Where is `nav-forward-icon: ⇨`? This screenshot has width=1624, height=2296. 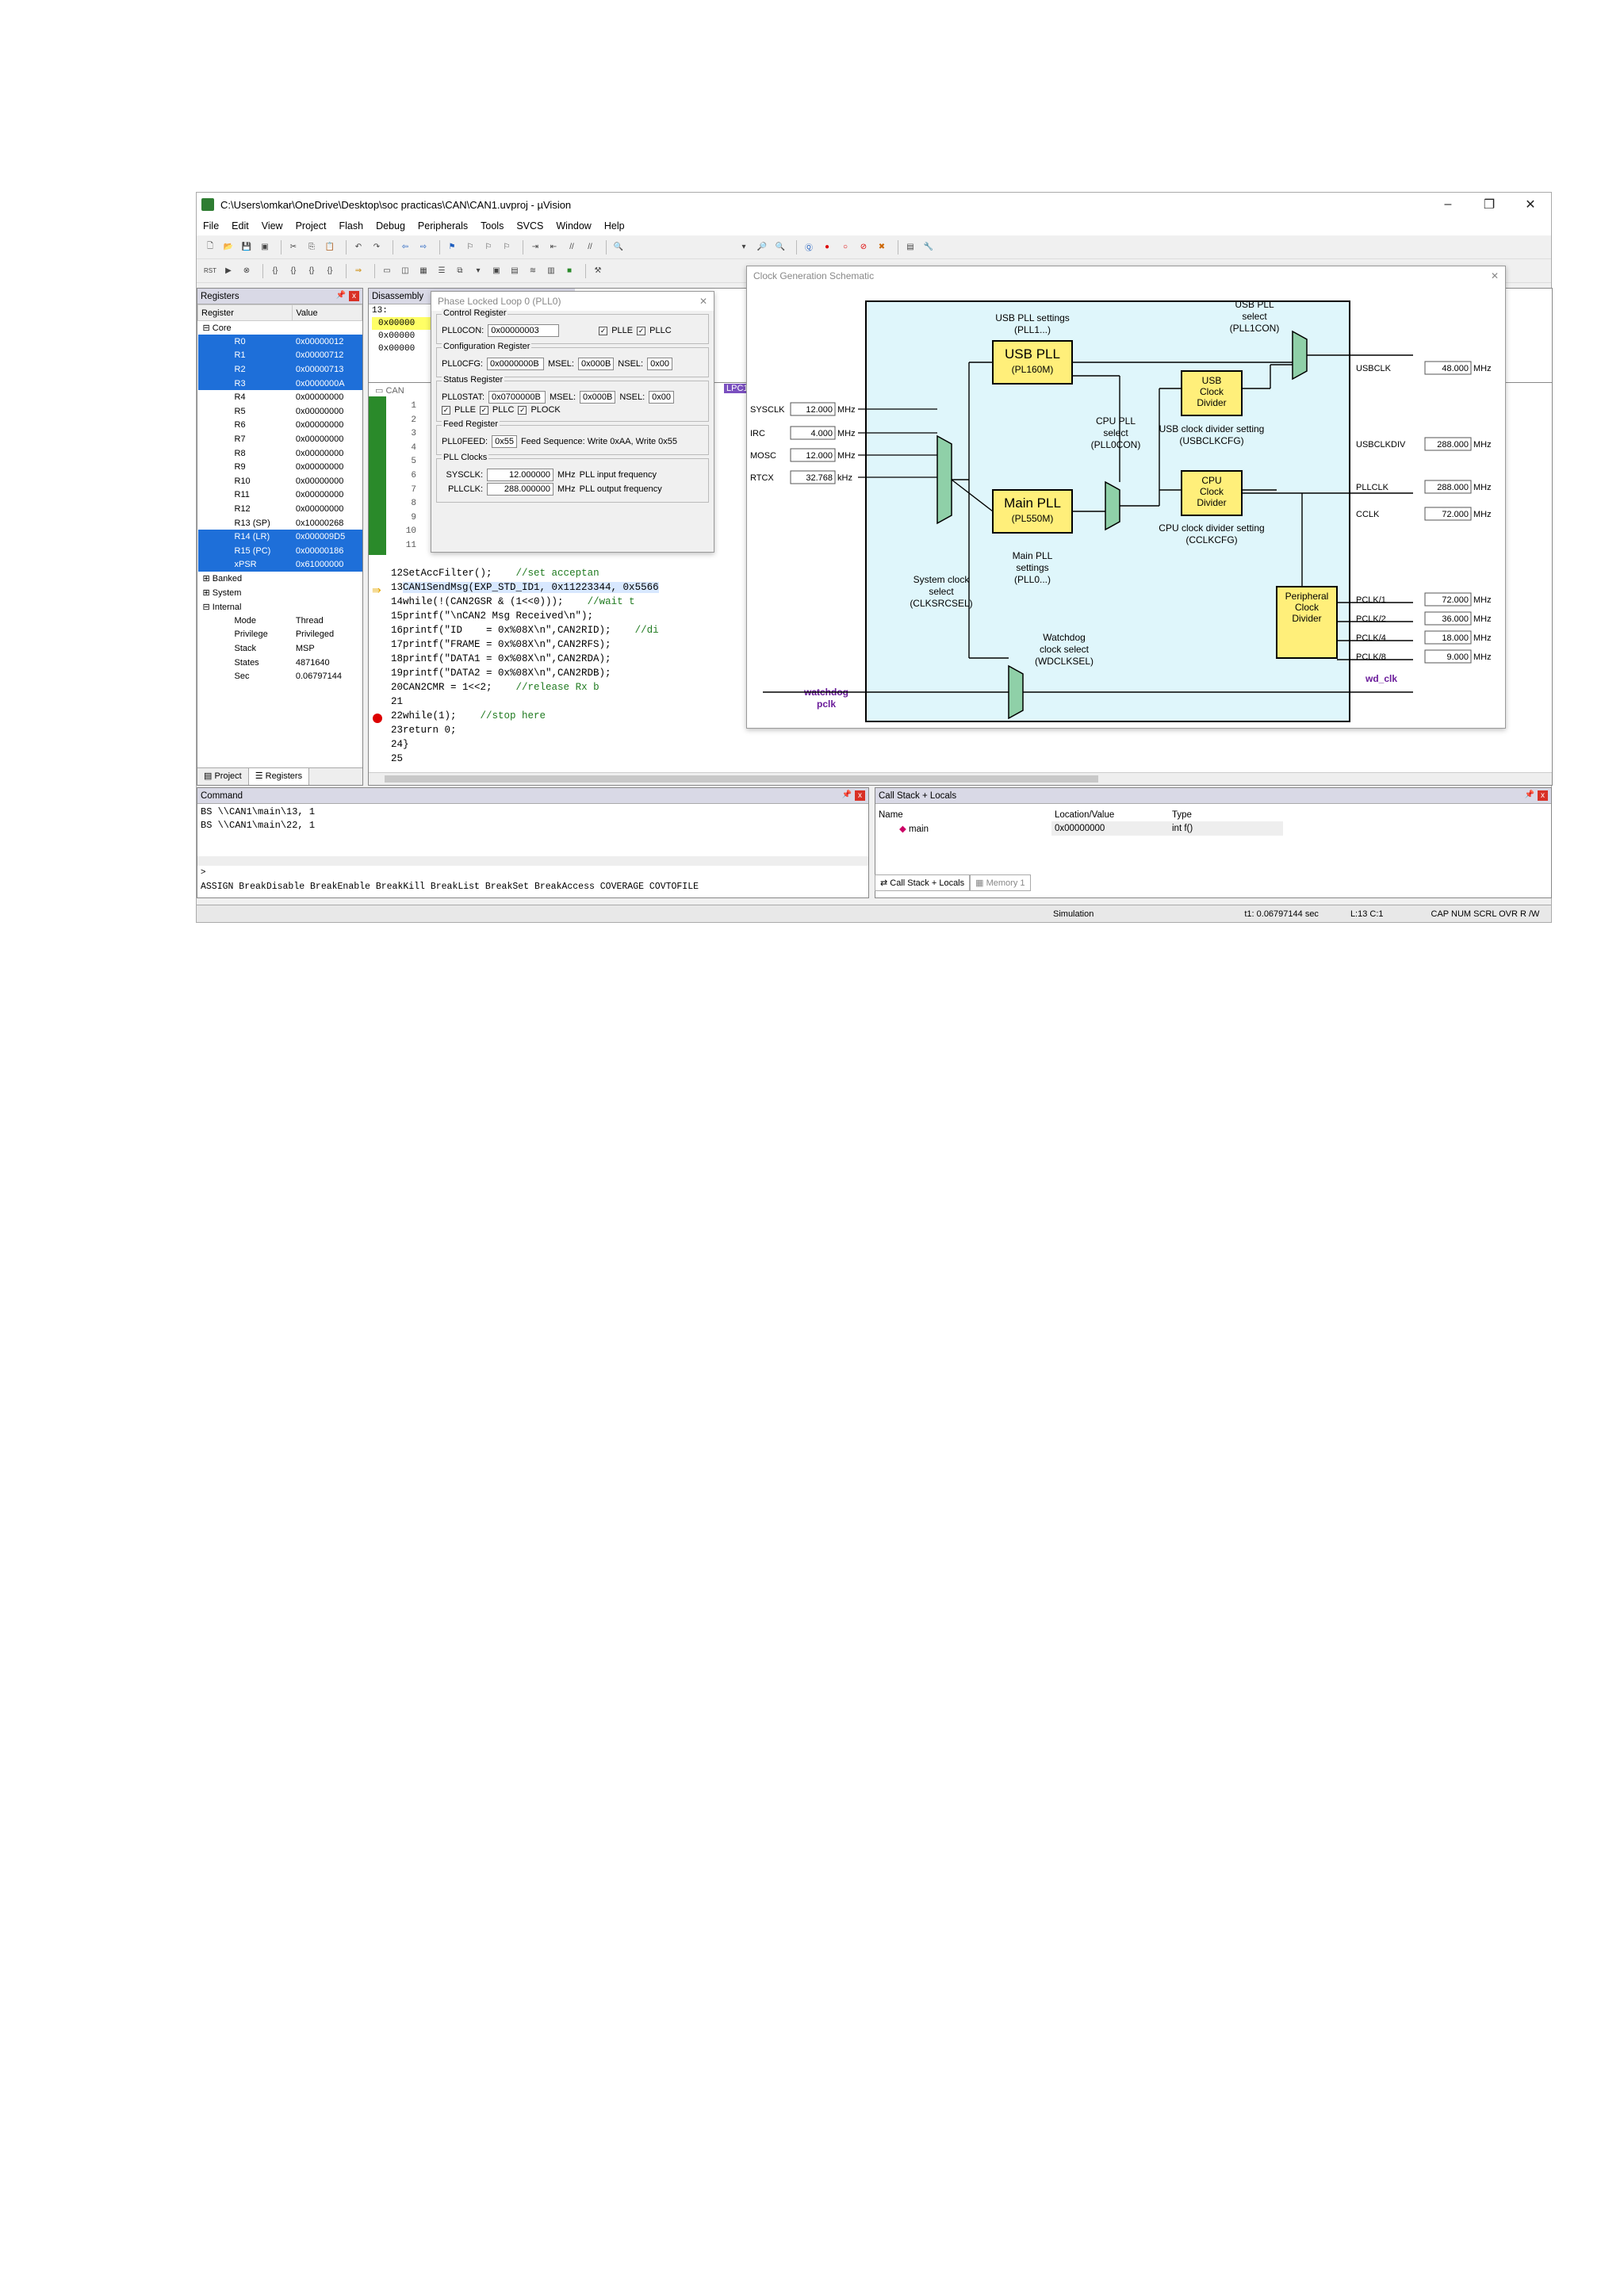
nav-forward-icon: ⇨ is located at coordinates (423, 247).